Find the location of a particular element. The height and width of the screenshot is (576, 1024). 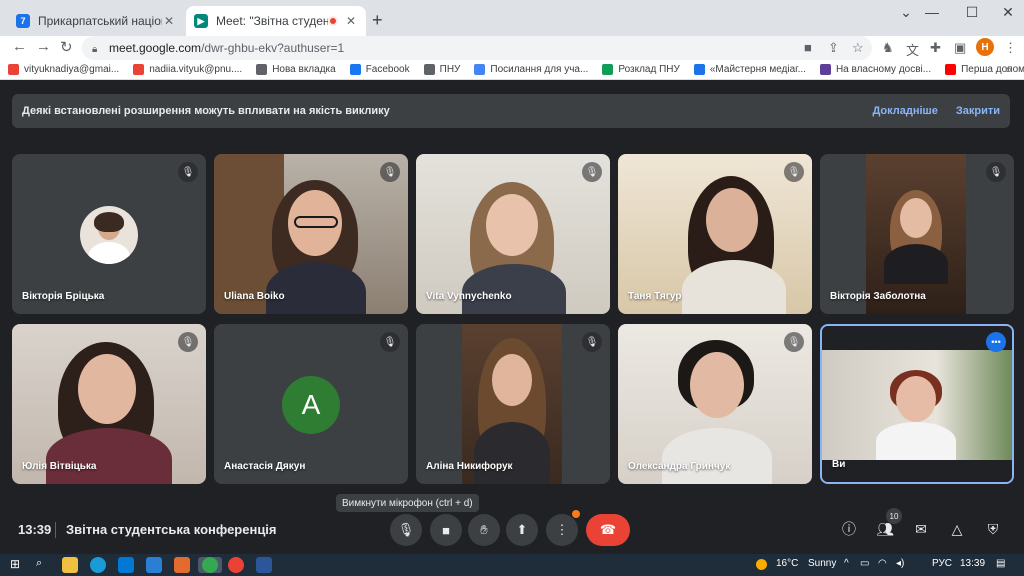

participant-tile: 🎙︎ Вікторія Бріцька is located at coordinates (109, 234).